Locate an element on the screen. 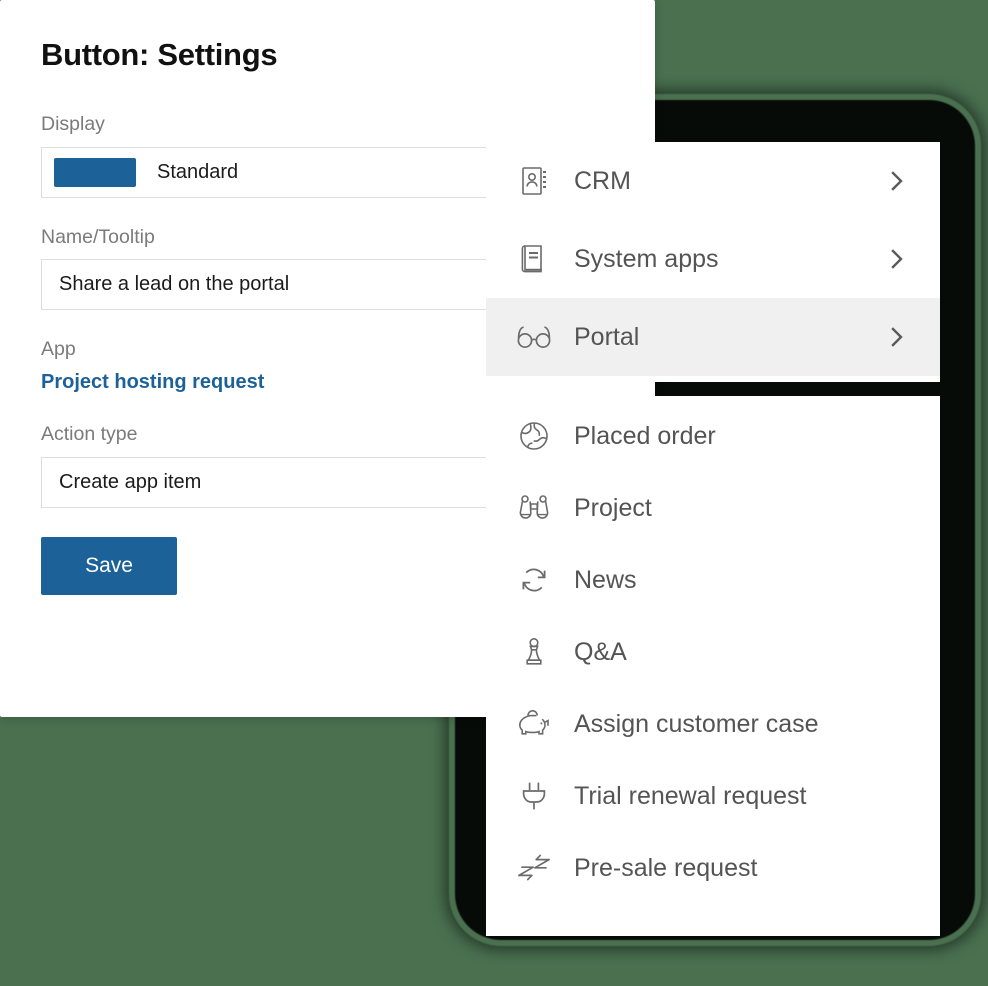  page-title: Button: Settings is located at coordinates (159, 54).